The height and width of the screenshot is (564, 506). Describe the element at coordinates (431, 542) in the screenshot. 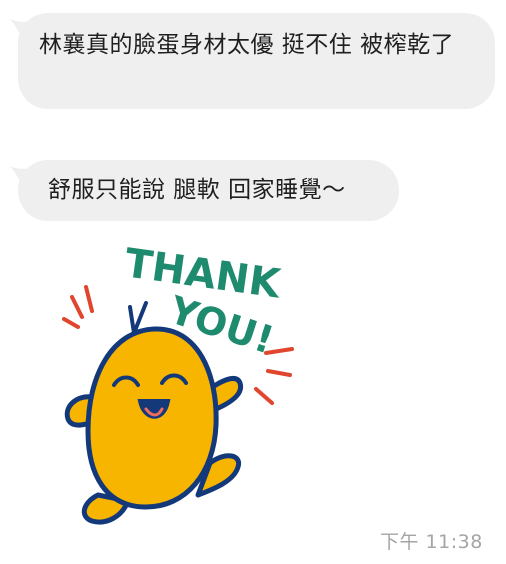

I see `message-timestamp: 下午 11:38` at that location.